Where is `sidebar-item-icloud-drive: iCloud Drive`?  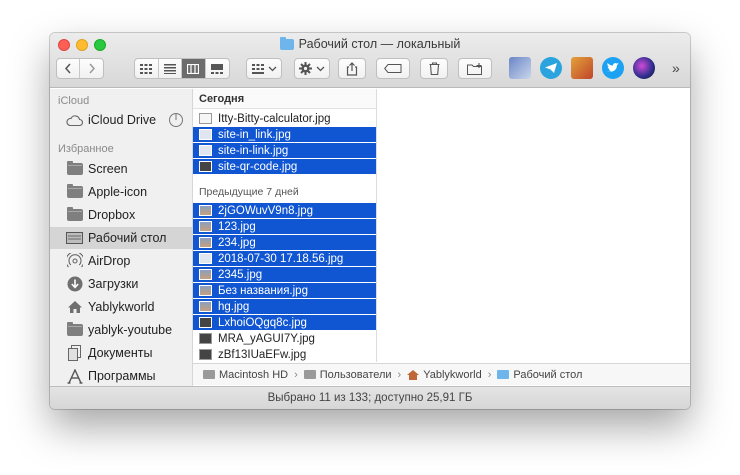 sidebar-item-icloud-drive: iCloud Drive is located at coordinates (121, 120).